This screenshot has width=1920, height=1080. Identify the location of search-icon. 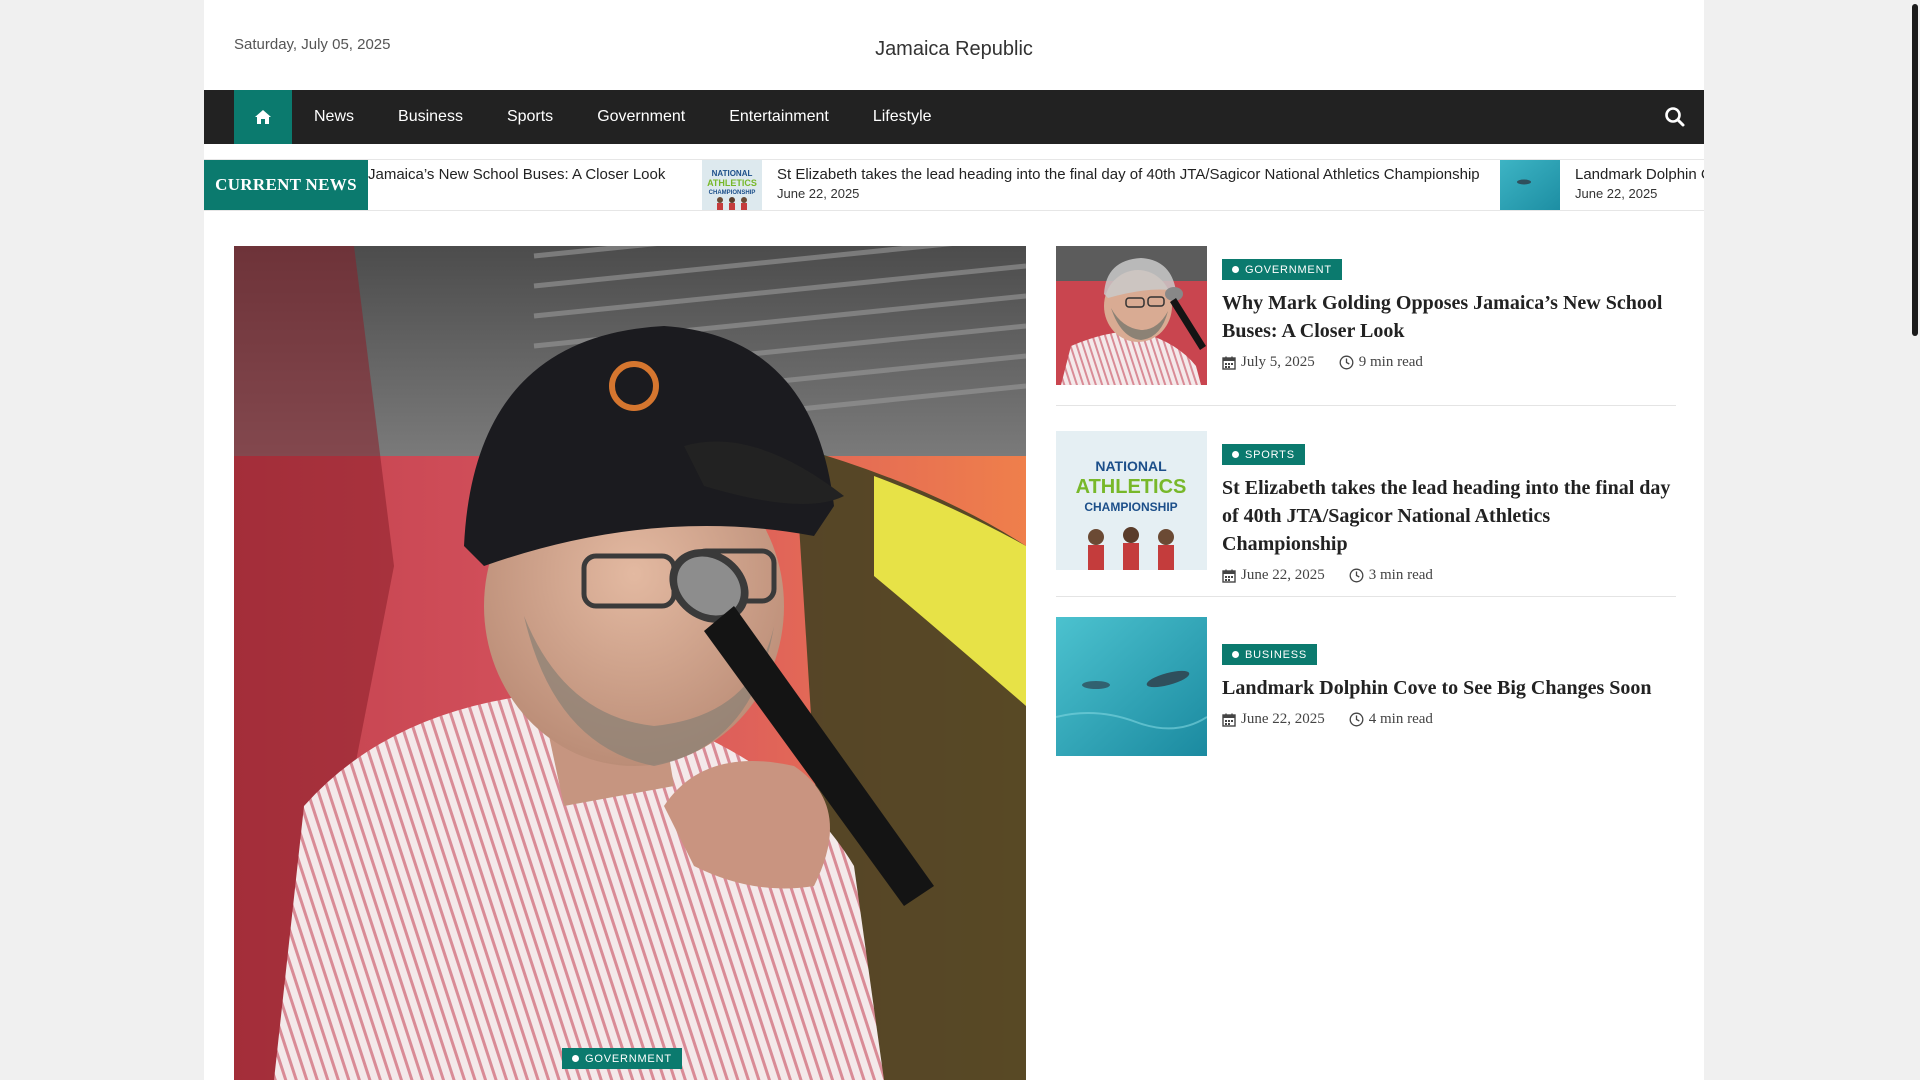
(1675, 117).